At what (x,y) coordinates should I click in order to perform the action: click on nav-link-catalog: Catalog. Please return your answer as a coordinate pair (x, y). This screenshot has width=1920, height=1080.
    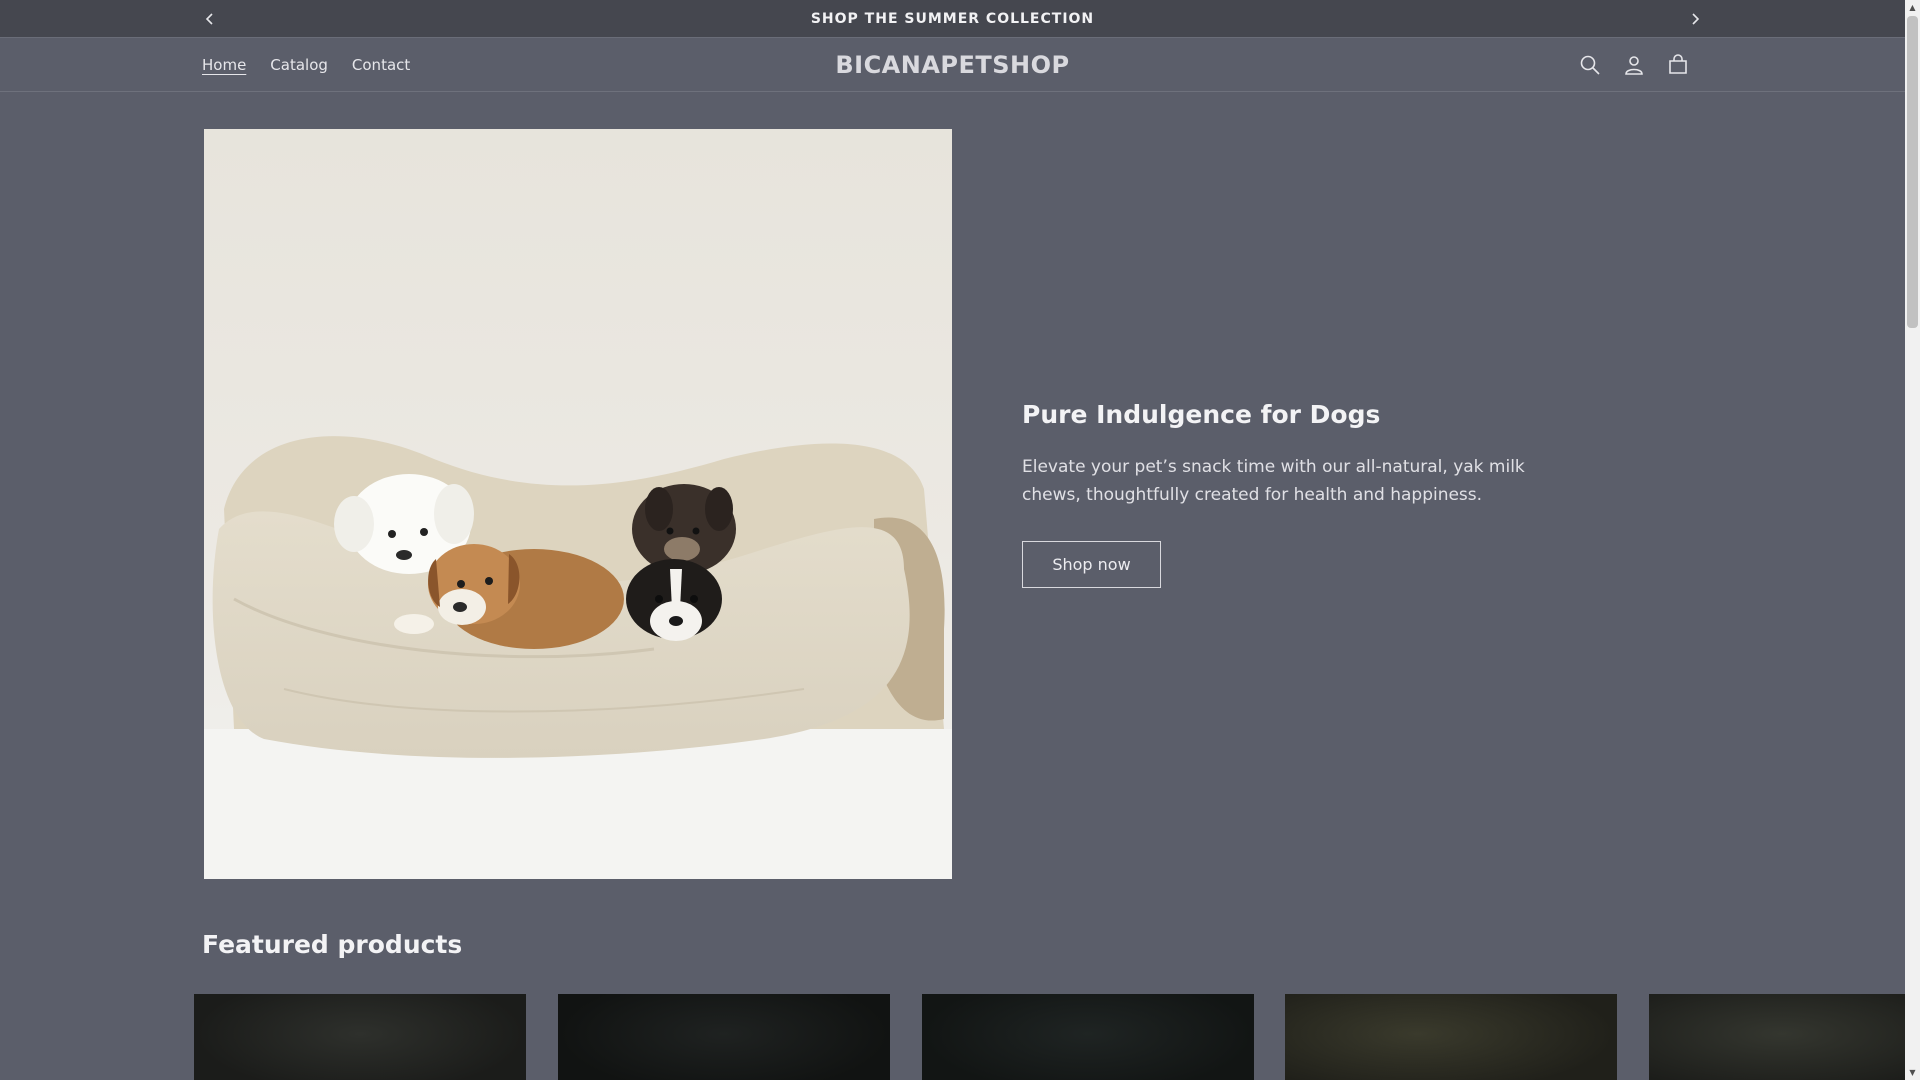
    Looking at the image, I should click on (299, 65).